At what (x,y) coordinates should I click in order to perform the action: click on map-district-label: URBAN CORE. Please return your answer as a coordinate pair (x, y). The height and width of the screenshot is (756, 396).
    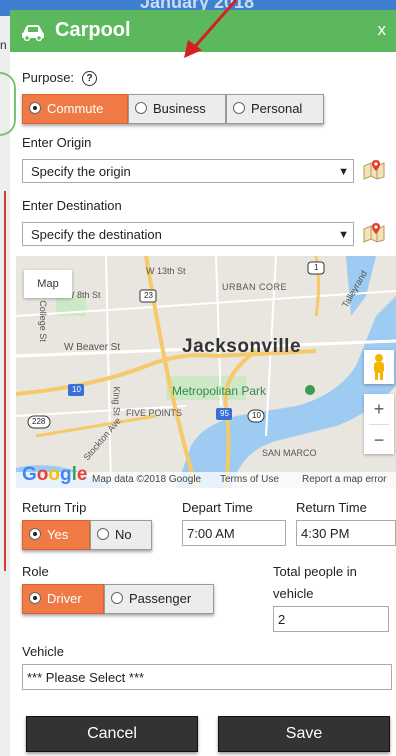
    Looking at the image, I should click on (255, 287).